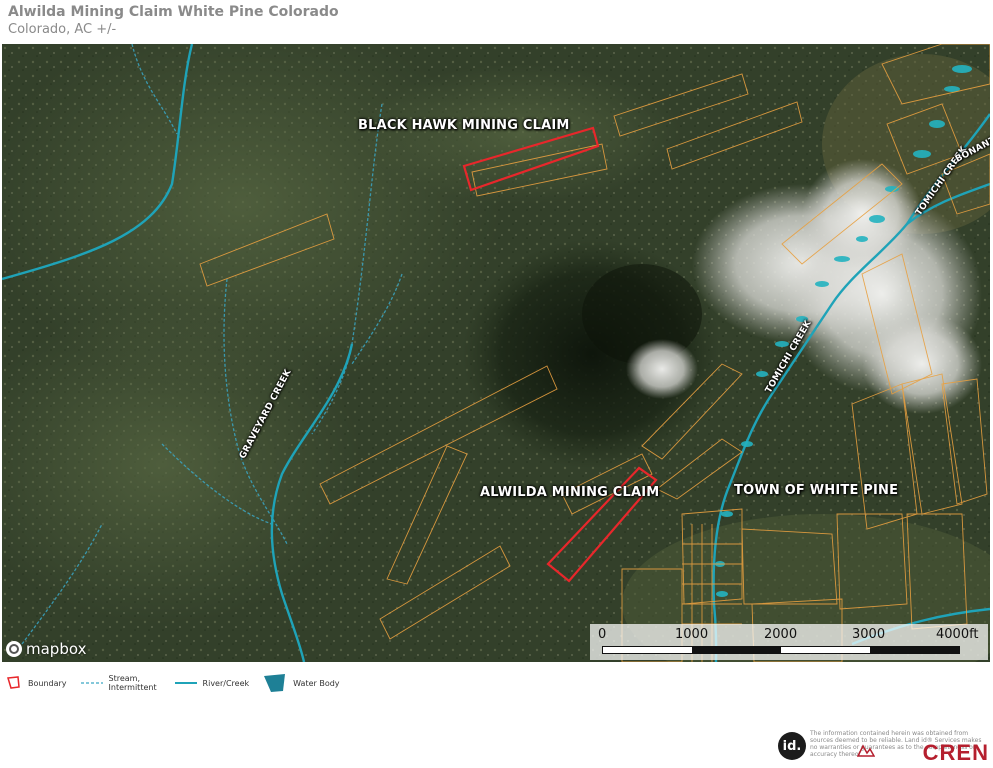  What do you see at coordinates (13, 682) in the screenshot?
I see `boundary-icon` at bounding box center [13, 682].